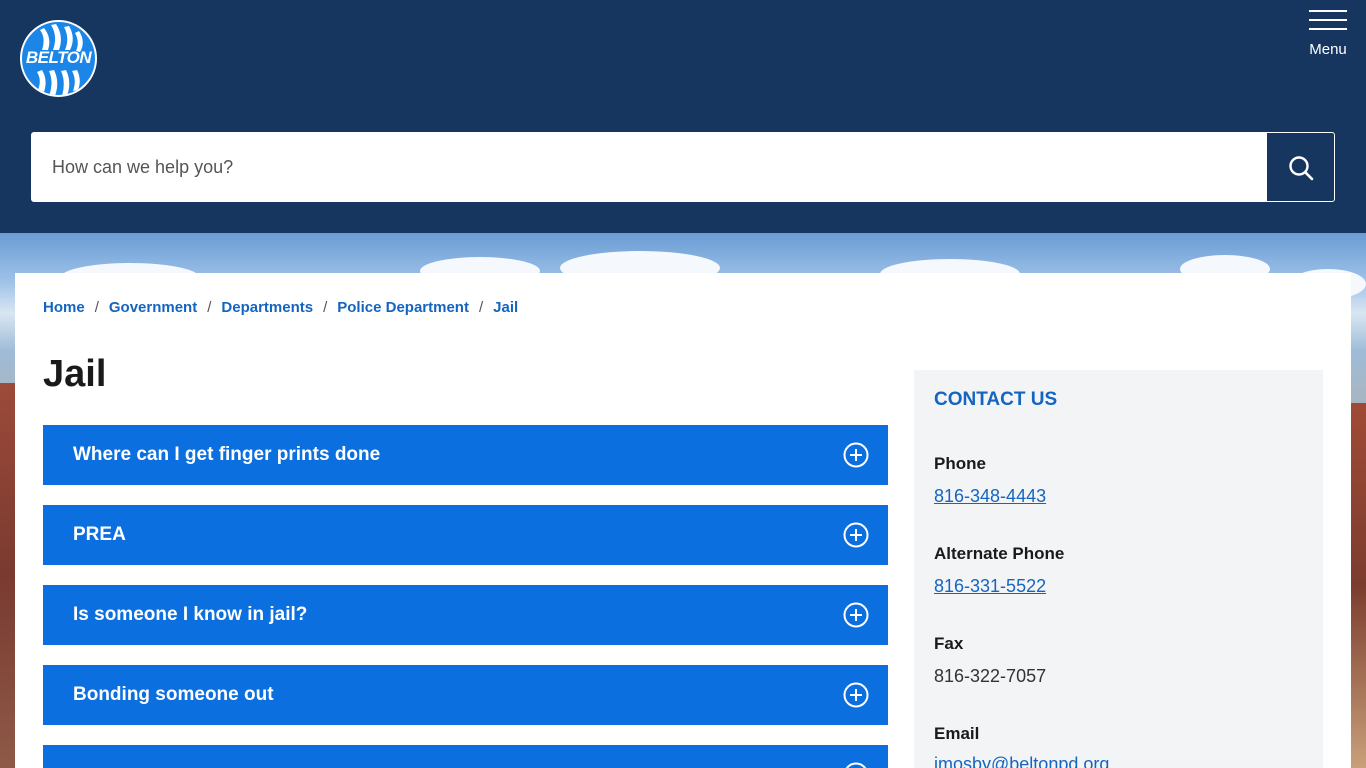 The width and height of the screenshot is (1366, 768). I want to click on alternate-phone-label: Alternate Phone, so click(999, 553).